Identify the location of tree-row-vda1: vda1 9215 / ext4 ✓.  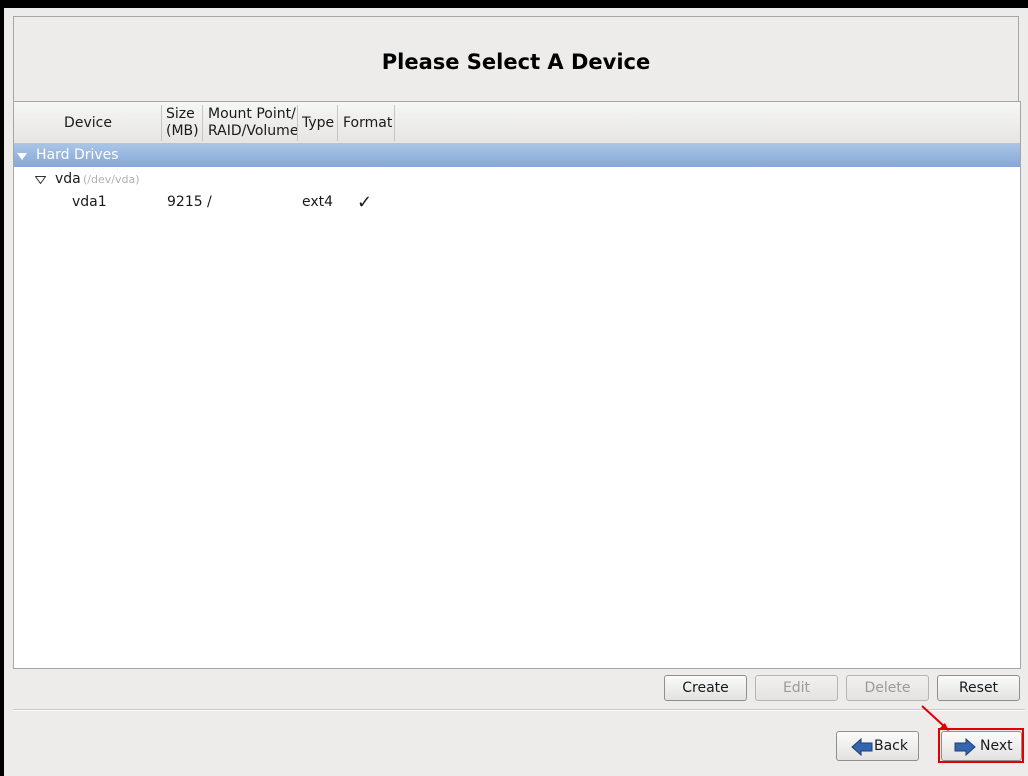
(517, 202).